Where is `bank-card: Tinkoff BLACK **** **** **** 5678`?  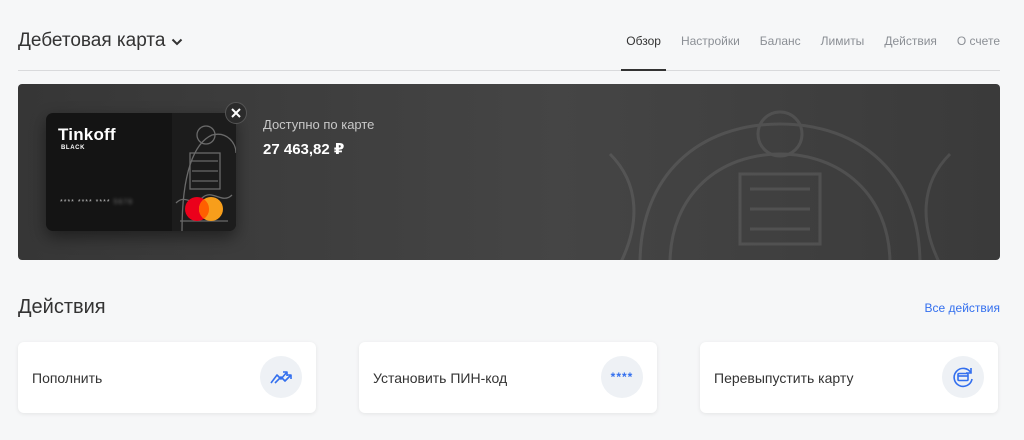 bank-card: Tinkoff BLACK **** **** **** 5678 is located at coordinates (141, 172).